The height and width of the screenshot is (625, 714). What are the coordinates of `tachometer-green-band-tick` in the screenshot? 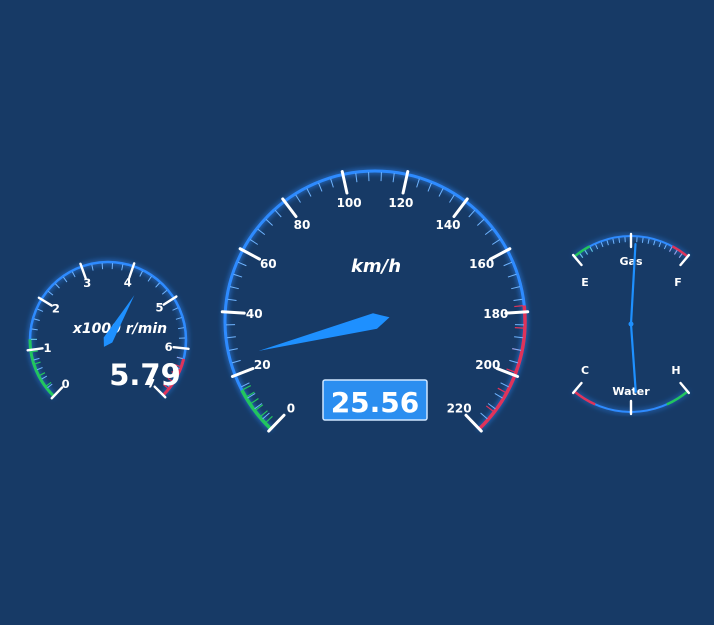 It's located at (42, 374).